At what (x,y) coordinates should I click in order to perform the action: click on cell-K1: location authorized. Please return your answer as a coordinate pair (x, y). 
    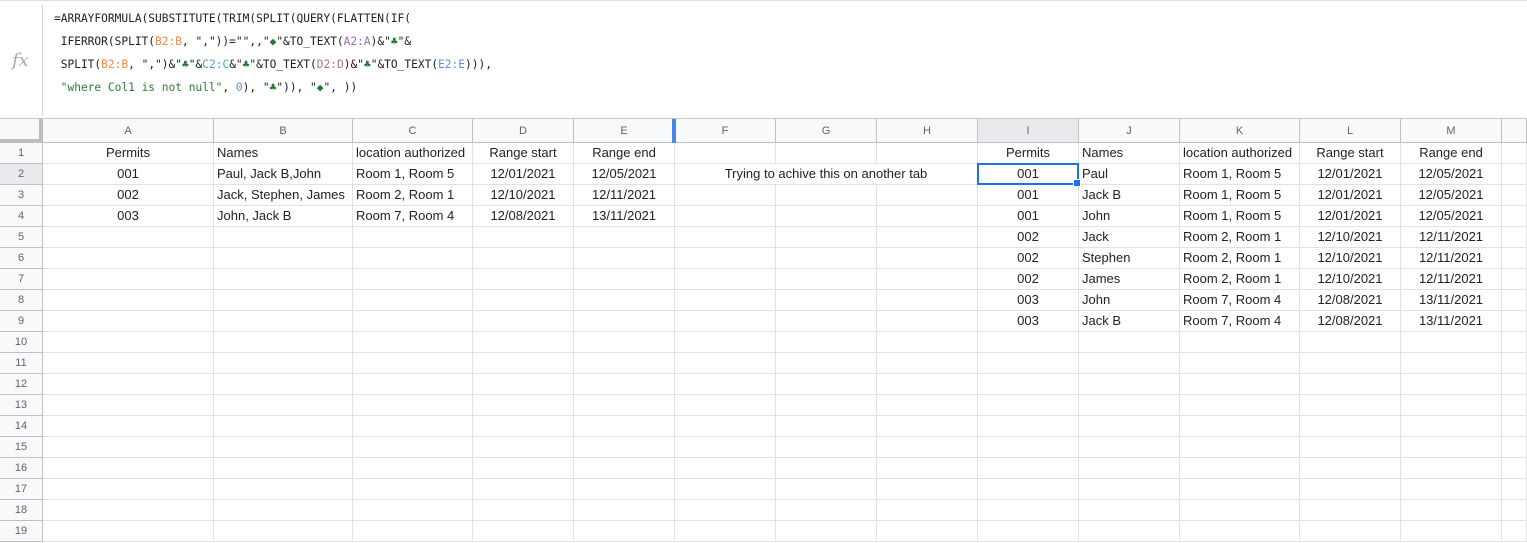
    Looking at the image, I should click on (1240, 153).